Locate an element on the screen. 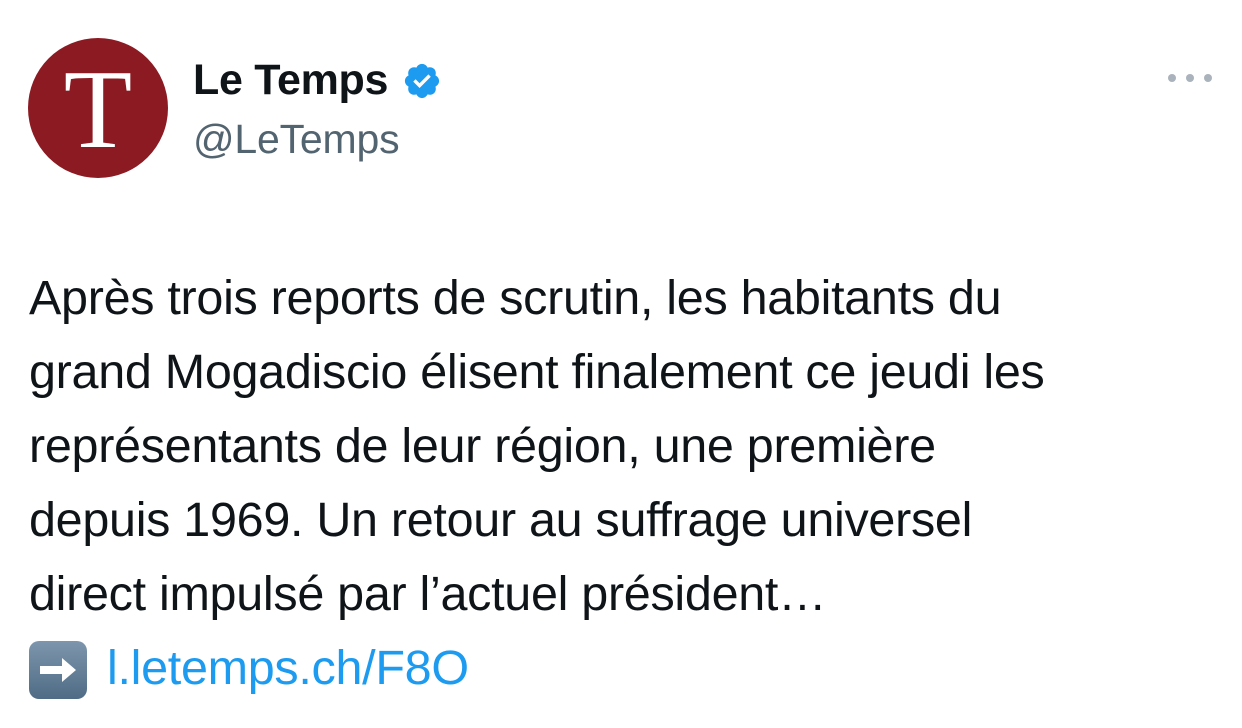 The width and height of the screenshot is (1242, 728). author-handle: @LeTemps is located at coordinates (317, 139).